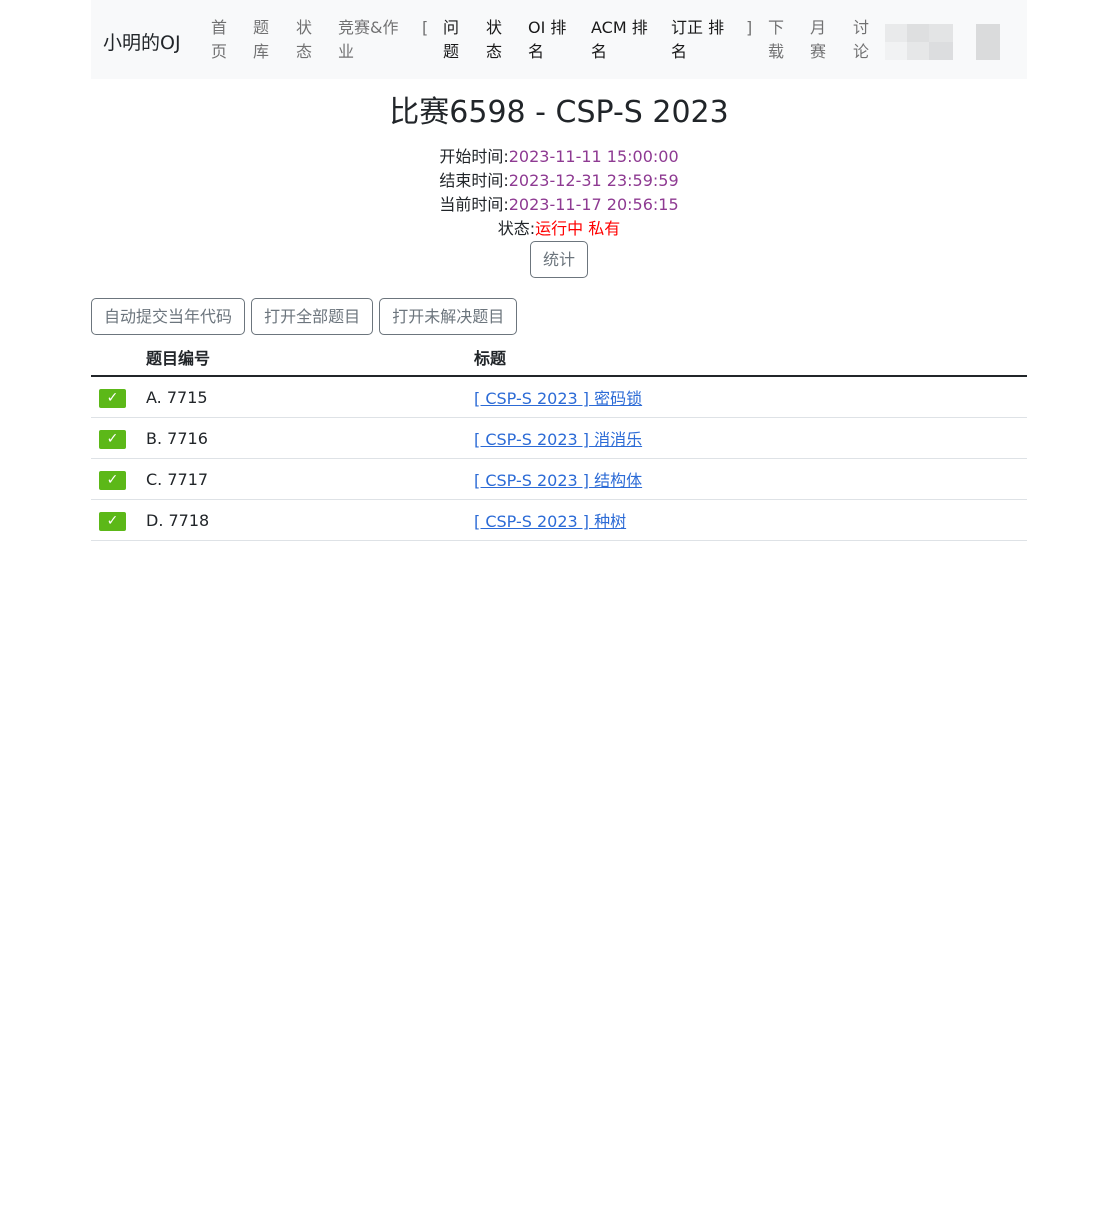  What do you see at coordinates (494, 51) in the screenshot?
I see `nav-contest-status-label-2: 态` at bounding box center [494, 51].